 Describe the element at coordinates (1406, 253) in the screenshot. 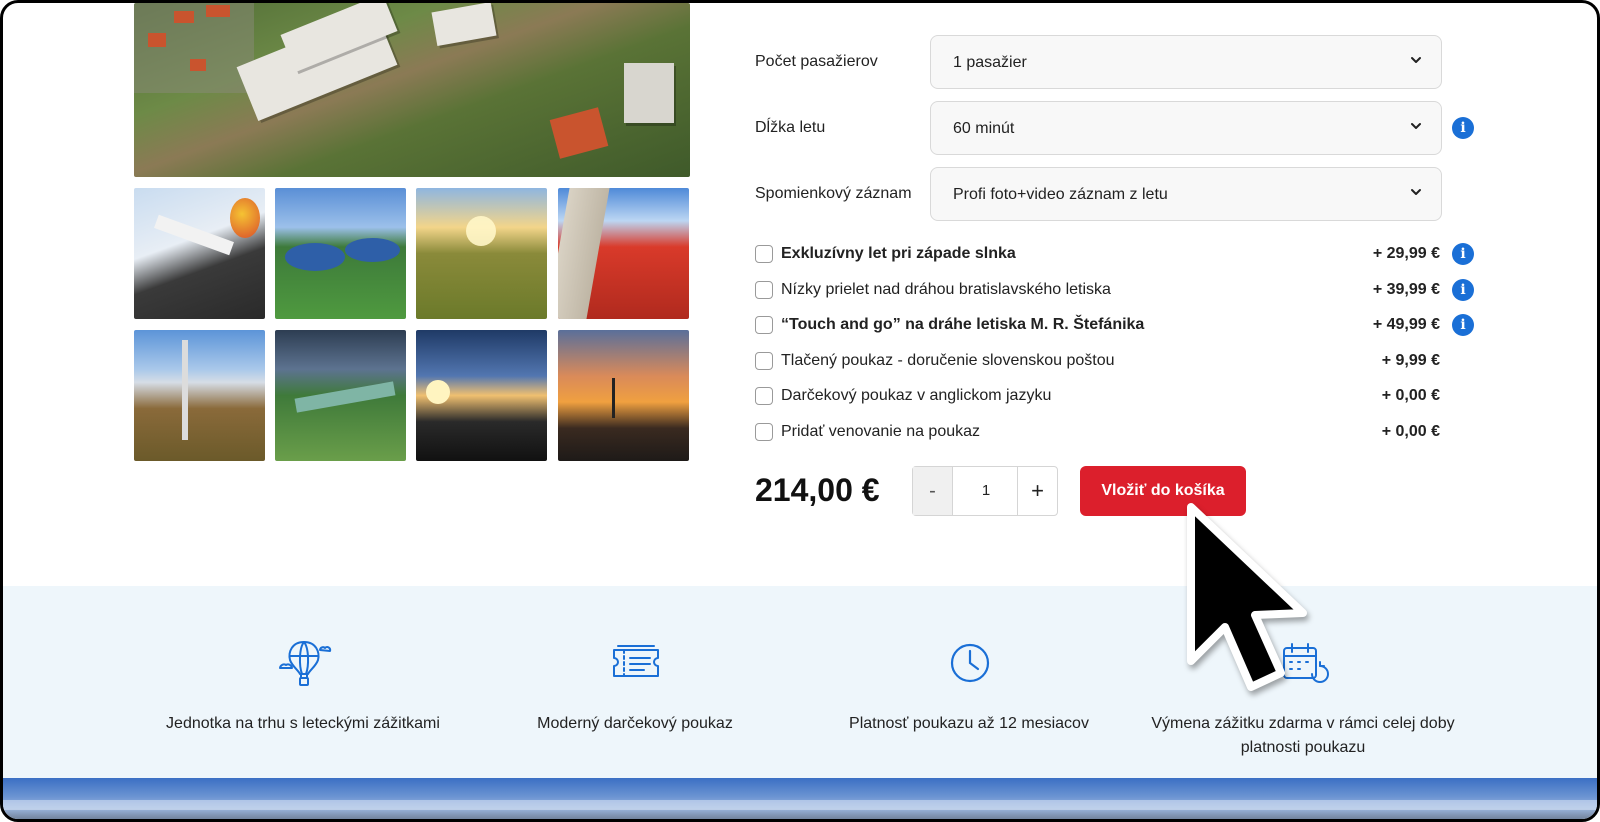

I see `option-price: + 29,99 €` at that location.